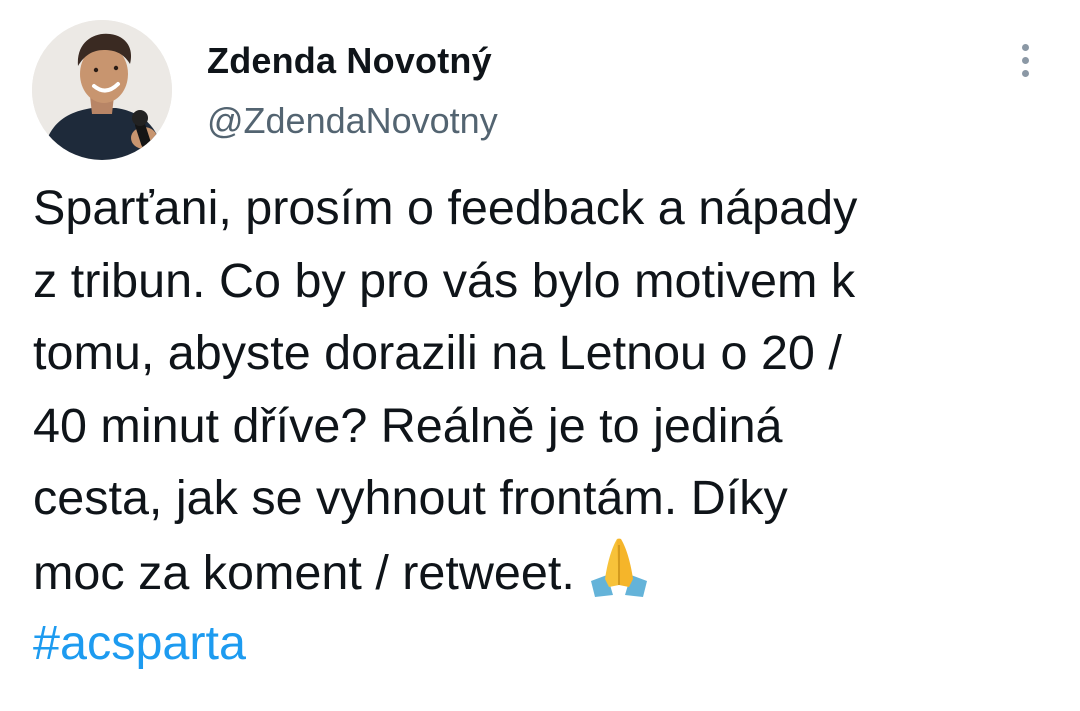 The height and width of the screenshot is (711, 1080). Describe the element at coordinates (408, 425) in the screenshot. I see `tweet-text-line: 40 minut dříve? Reálně je to jediná` at that location.